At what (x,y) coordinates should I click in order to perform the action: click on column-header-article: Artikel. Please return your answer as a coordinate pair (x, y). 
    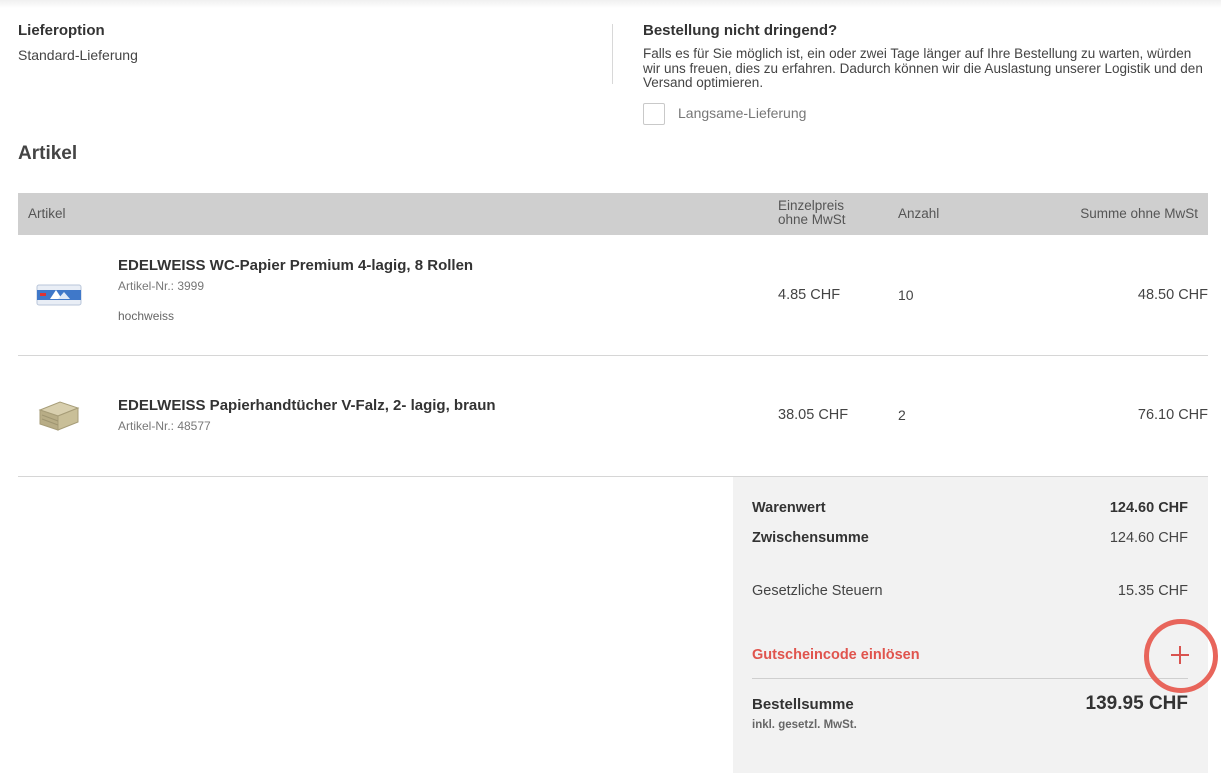
    Looking at the image, I should click on (47, 213).